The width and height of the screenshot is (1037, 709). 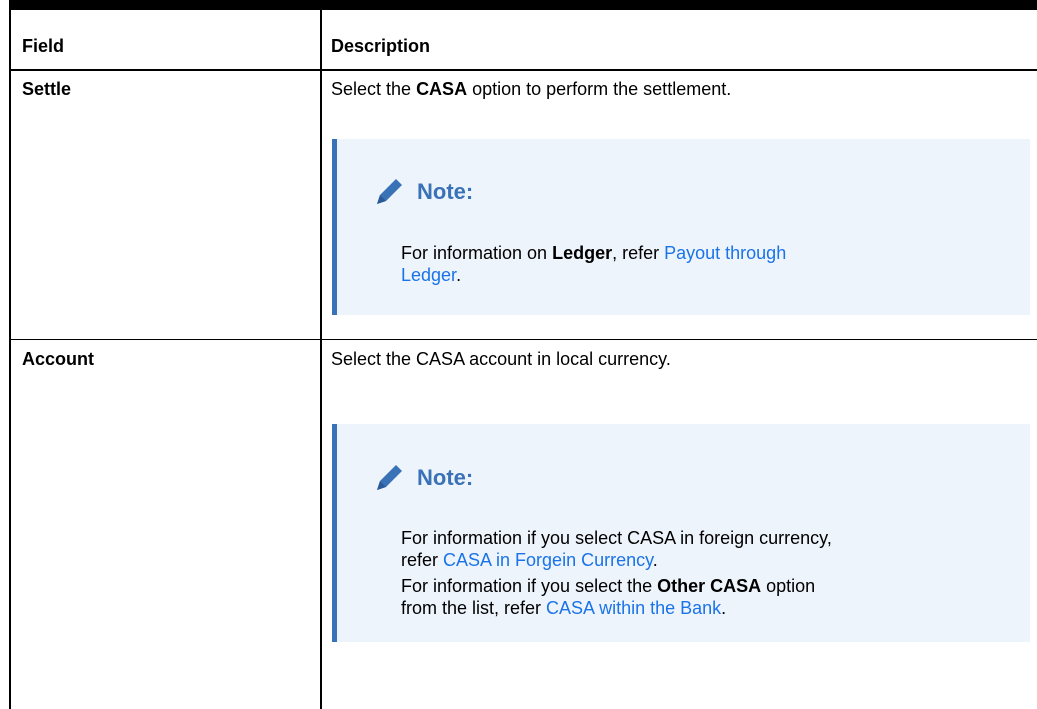 What do you see at coordinates (422, 560) in the screenshot?
I see `note-text: refer` at bounding box center [422, 560].